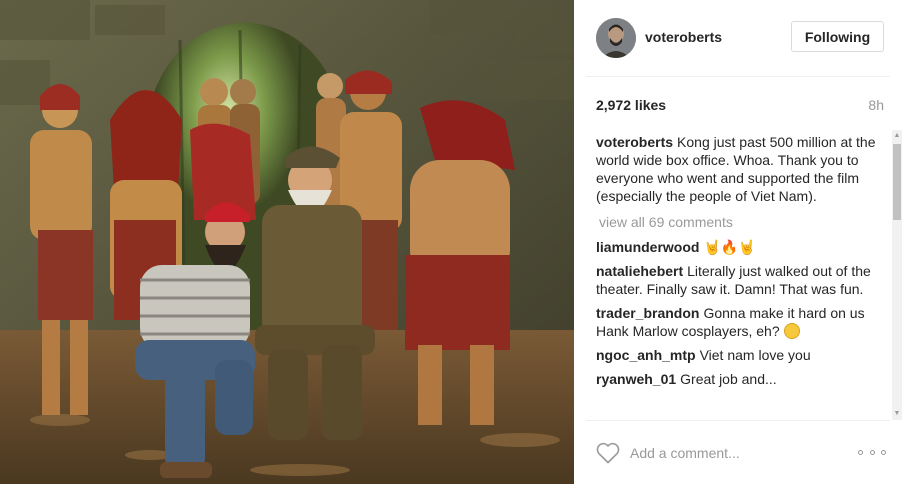  I want to click on header-divider, so click(738, 76).